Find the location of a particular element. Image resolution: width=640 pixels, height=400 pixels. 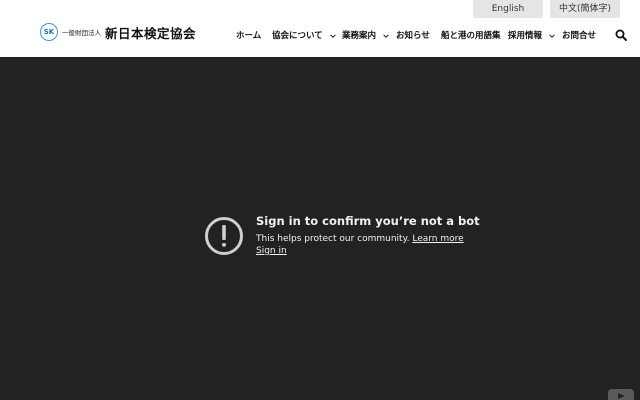

nav-item-about: 協会について is located at coordinates (304, 36).